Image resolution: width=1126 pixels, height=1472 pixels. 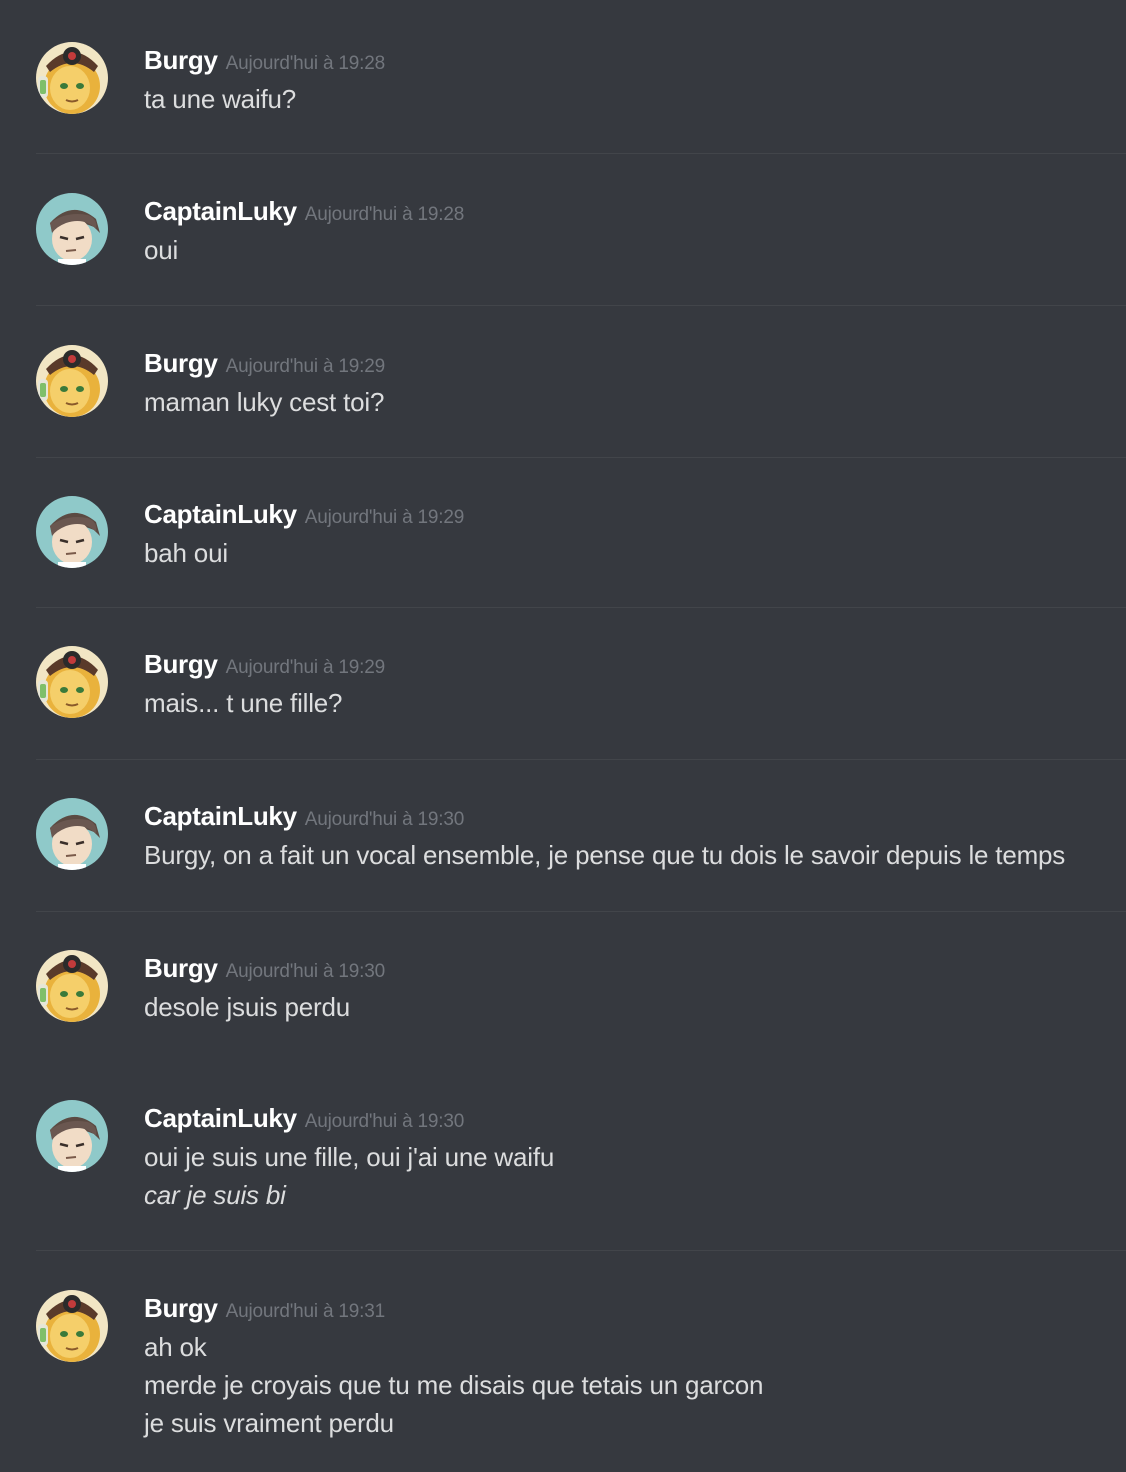 I want to click on message-text: bah oui, so click(x=186, y=553).